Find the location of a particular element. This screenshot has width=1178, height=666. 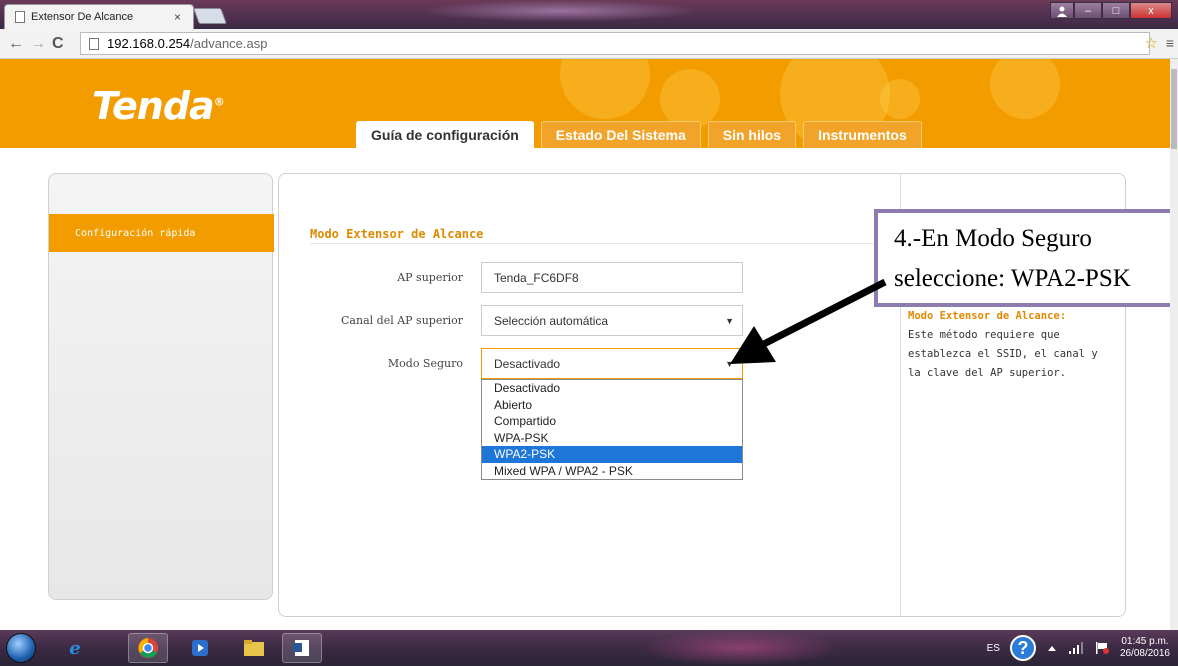

scrollbar-thumb is located at coordinates (1174, 109).